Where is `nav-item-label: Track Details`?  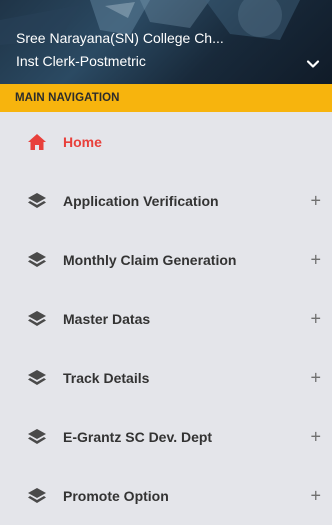
nav-item-label: Track Details is located at coordinates (106, 377).